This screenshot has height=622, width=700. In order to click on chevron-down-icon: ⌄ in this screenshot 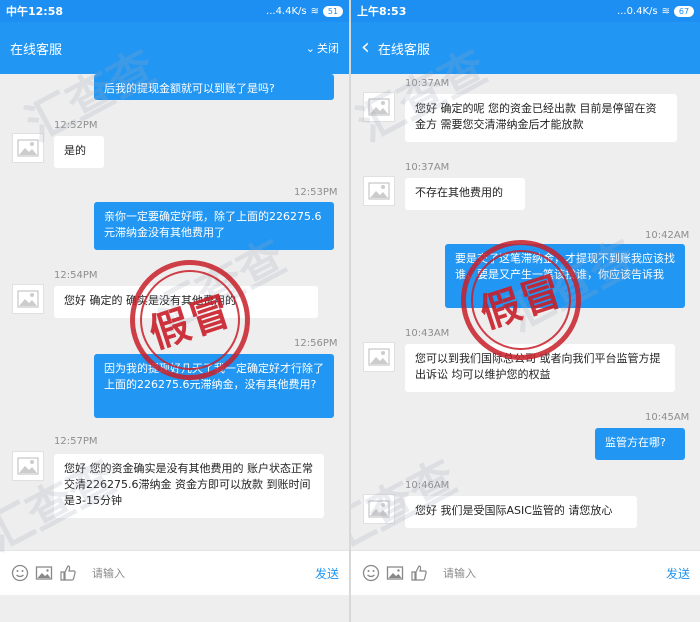, I will do `click(310, 48)`.